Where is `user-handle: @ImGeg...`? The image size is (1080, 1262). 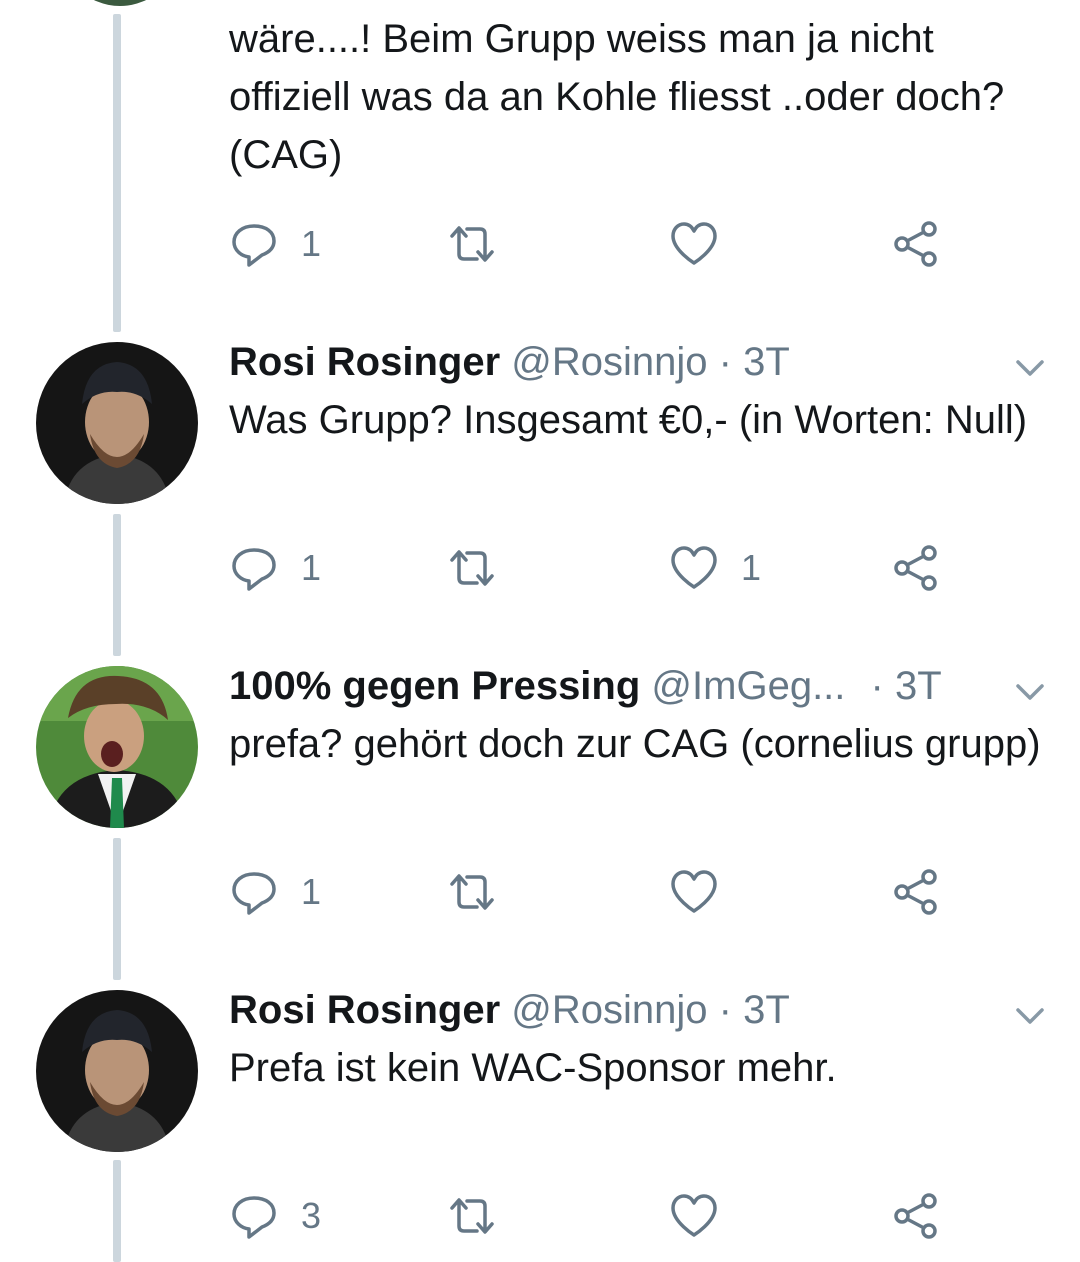
user-handle: @ImGeg... is located at coordinates (748, 686).